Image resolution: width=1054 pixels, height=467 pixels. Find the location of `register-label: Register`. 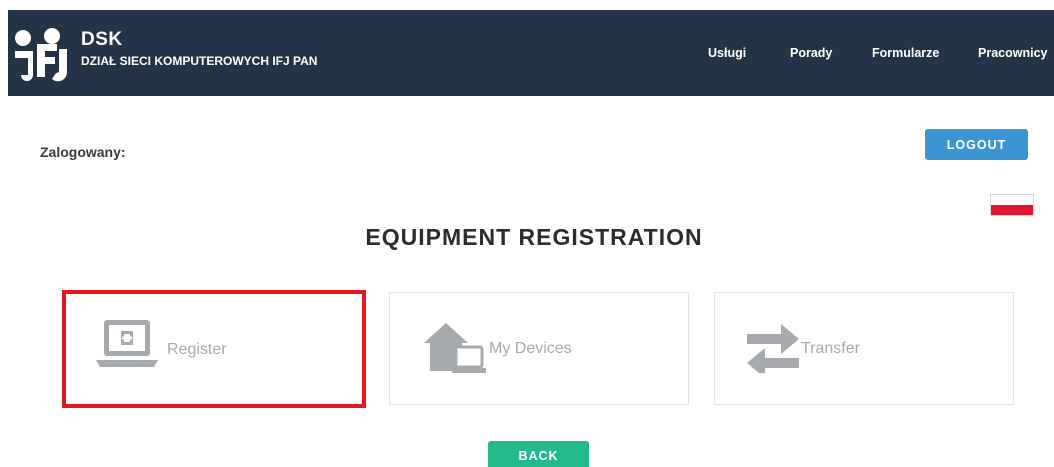

register-label: Register is located at coordinates (197, 349).